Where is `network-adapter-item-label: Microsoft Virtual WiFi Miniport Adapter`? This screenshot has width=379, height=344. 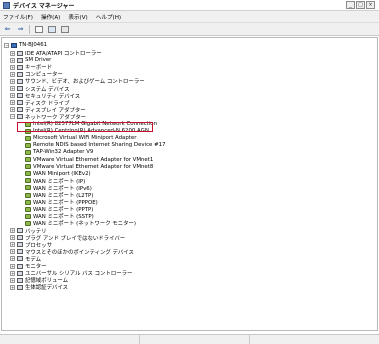
network-adapter-item-label: Microsoft Virtual WiFi Miniport Adapter is located at coordinates (85, 138).